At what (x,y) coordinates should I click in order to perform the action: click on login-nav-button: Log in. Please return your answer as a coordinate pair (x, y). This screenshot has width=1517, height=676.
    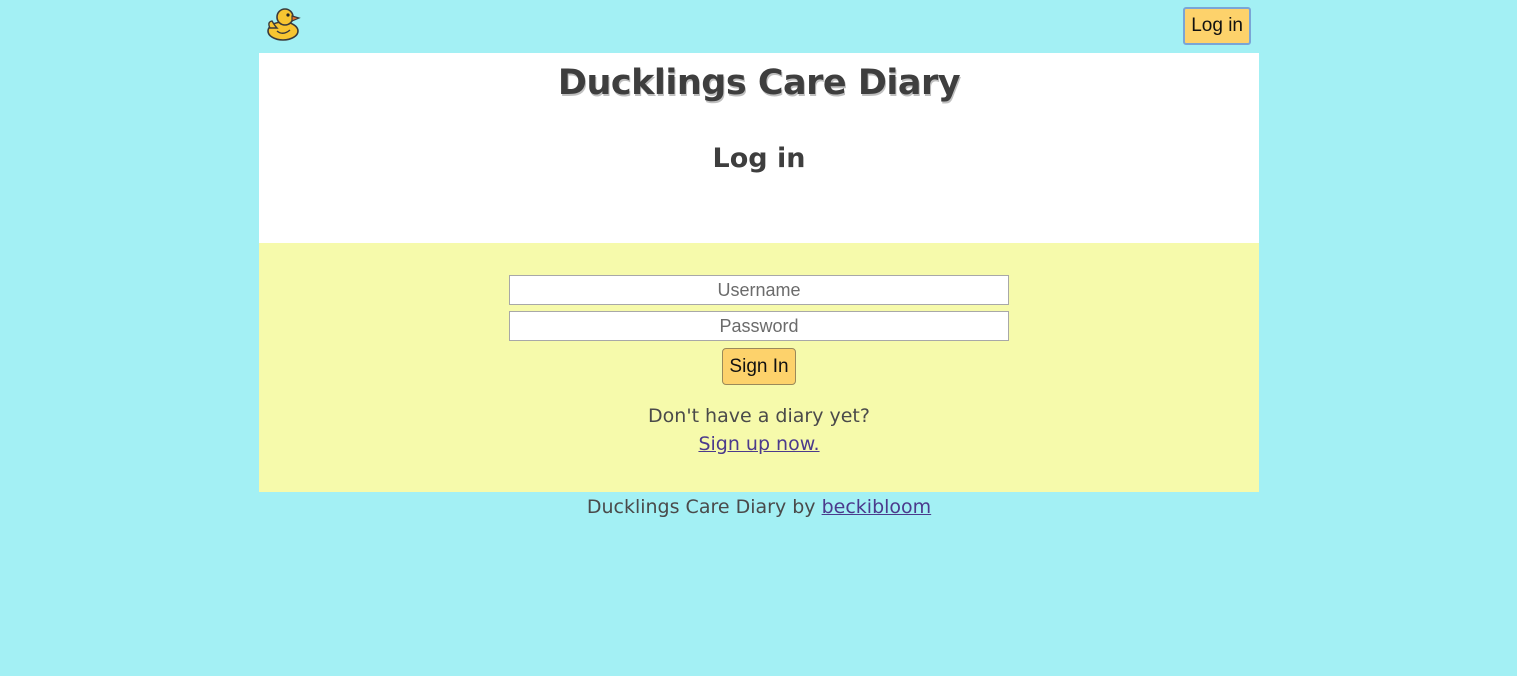
    Looking at the image, I should click on (1217, 26).